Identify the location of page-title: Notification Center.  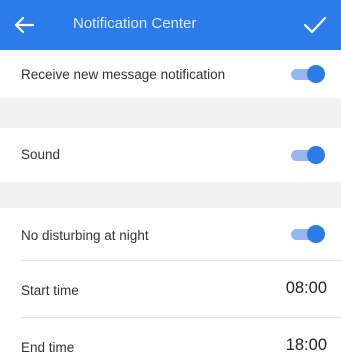
(135, 23).